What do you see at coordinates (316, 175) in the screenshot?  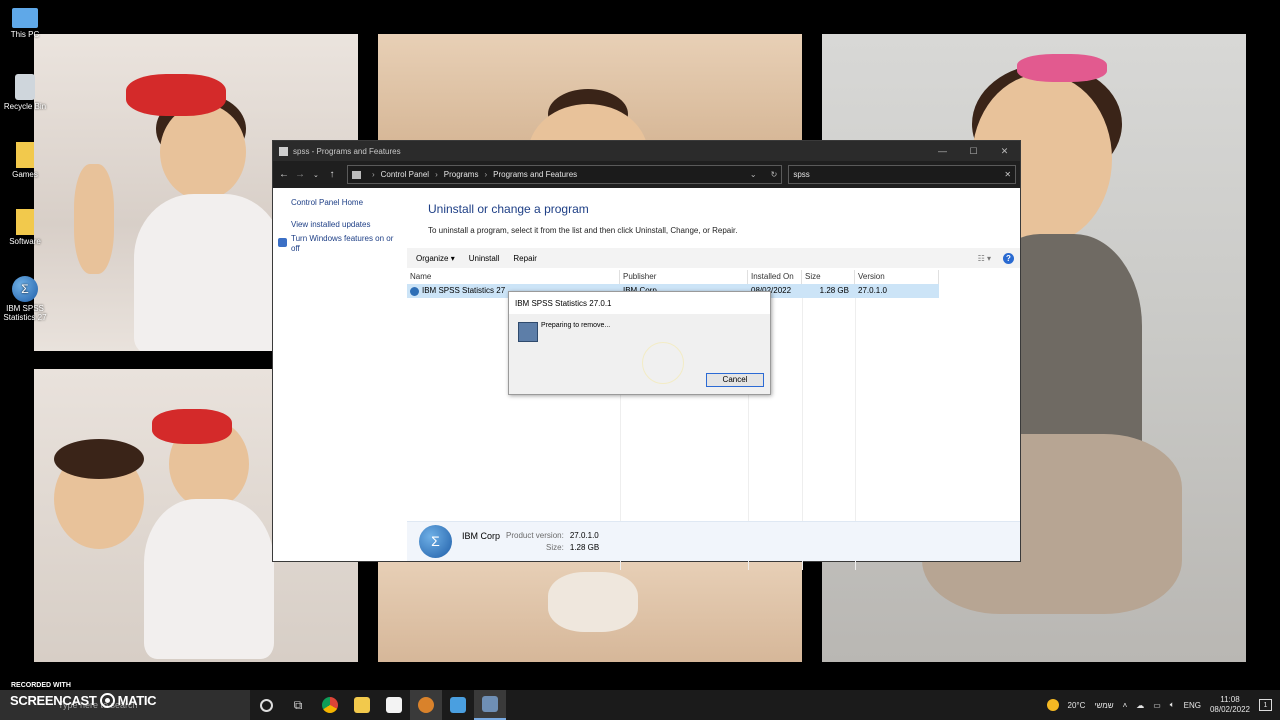 I see `recent-chevron-icon: ⌄` at bounding box center [316, 175].